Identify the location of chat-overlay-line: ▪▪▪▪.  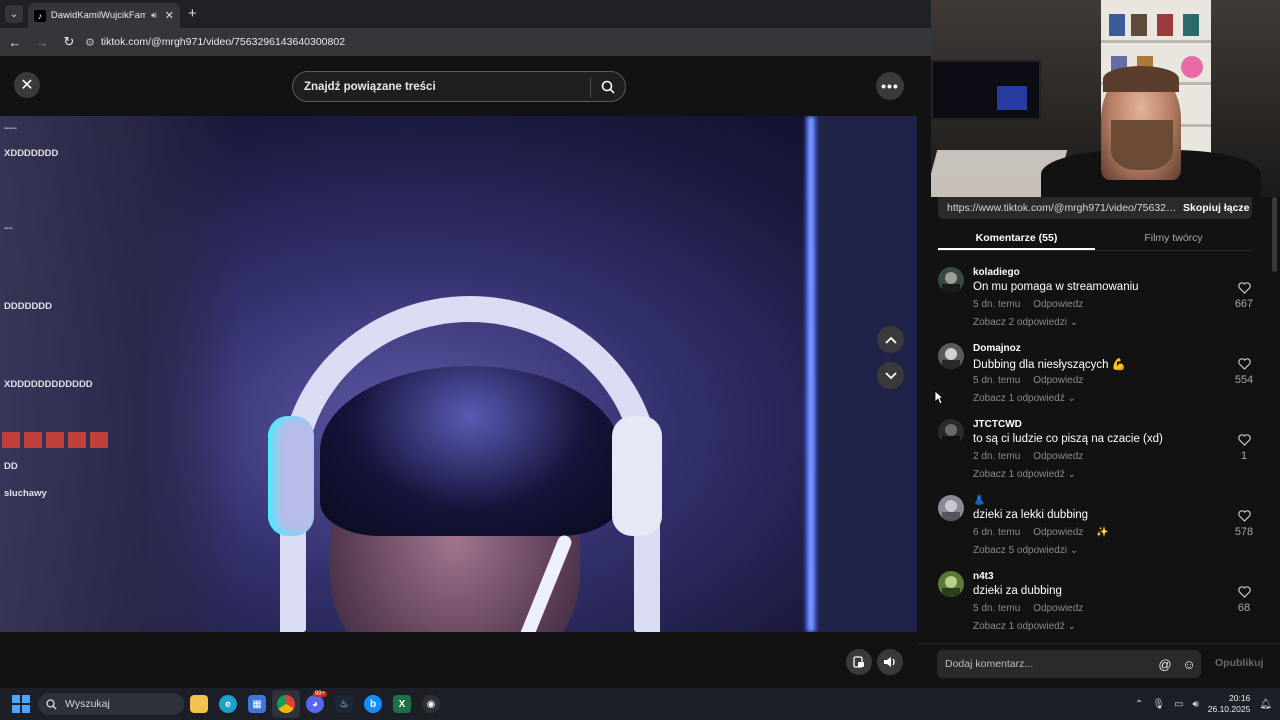
(8, 229).